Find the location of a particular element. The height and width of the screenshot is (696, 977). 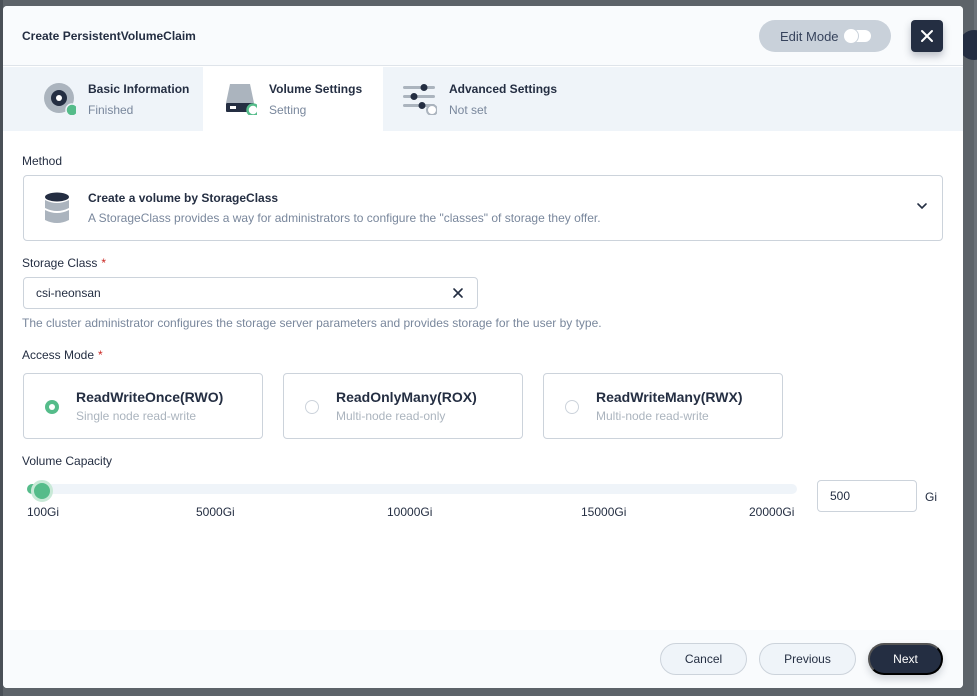

storage-class-label: Storage Class * is located at coordinates (64, 263).